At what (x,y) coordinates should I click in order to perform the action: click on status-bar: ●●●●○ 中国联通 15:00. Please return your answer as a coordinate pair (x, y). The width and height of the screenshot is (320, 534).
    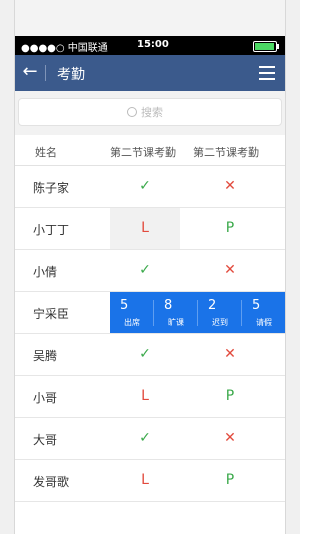
    Looking at the image, I should click on (150, 45).